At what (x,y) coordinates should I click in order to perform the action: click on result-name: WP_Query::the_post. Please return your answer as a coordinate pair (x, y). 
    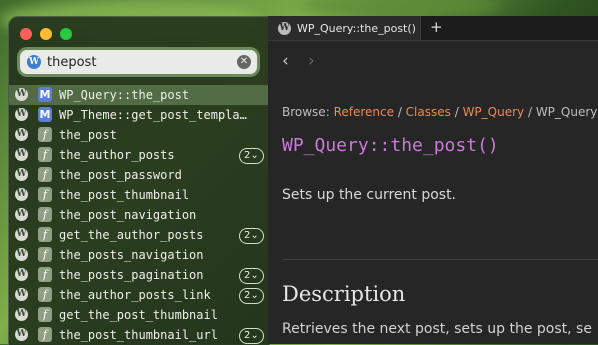
    Looking at the image, I should click on (124, 95).